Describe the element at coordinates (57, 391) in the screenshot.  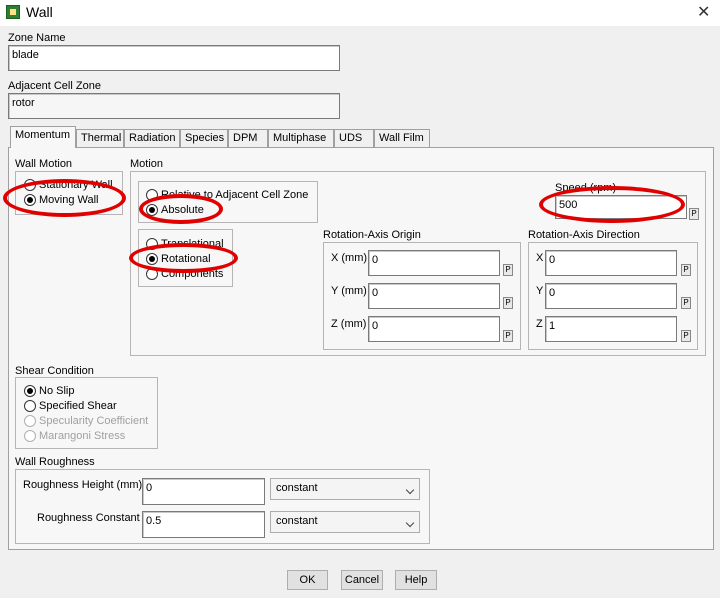
I see `no-slip-label: No Slip` at that location.